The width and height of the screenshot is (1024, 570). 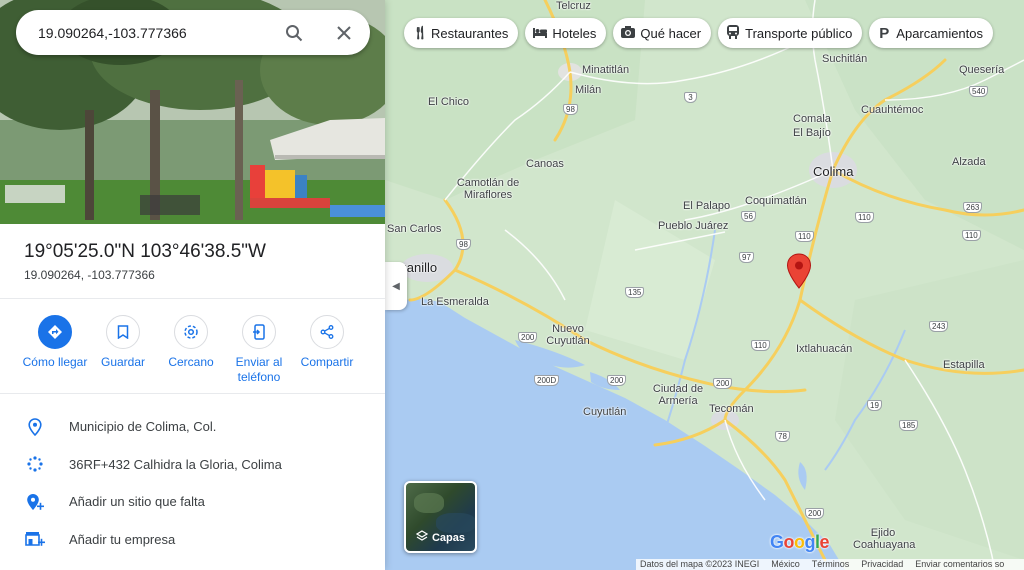 I want to click on info-row-plus-code: 36RF+432 Calhidra la Gloria, Colima, so click(x=192, y=465).